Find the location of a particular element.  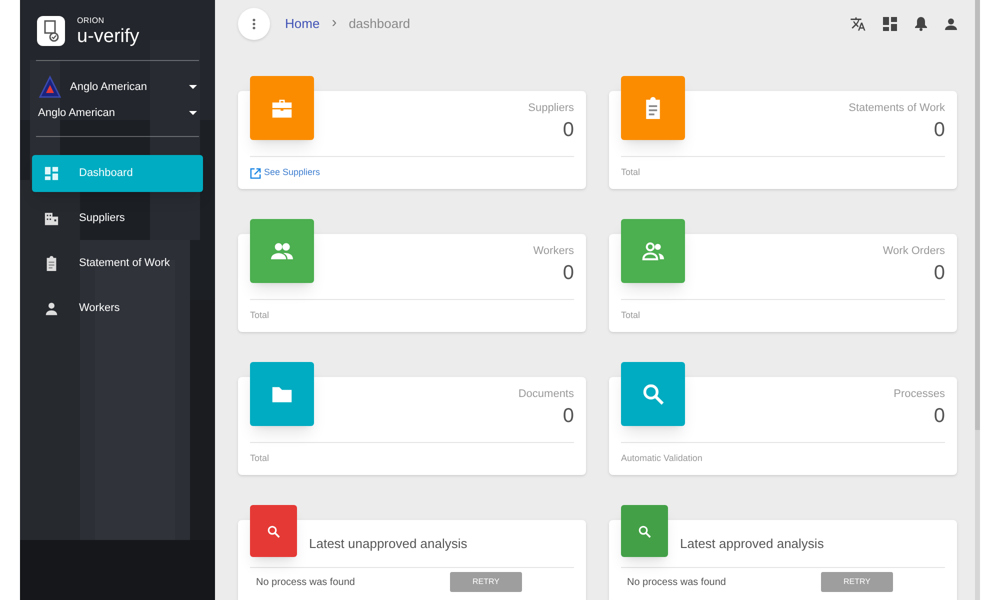

stat-label: Documents is located at coordinates (546, 394).